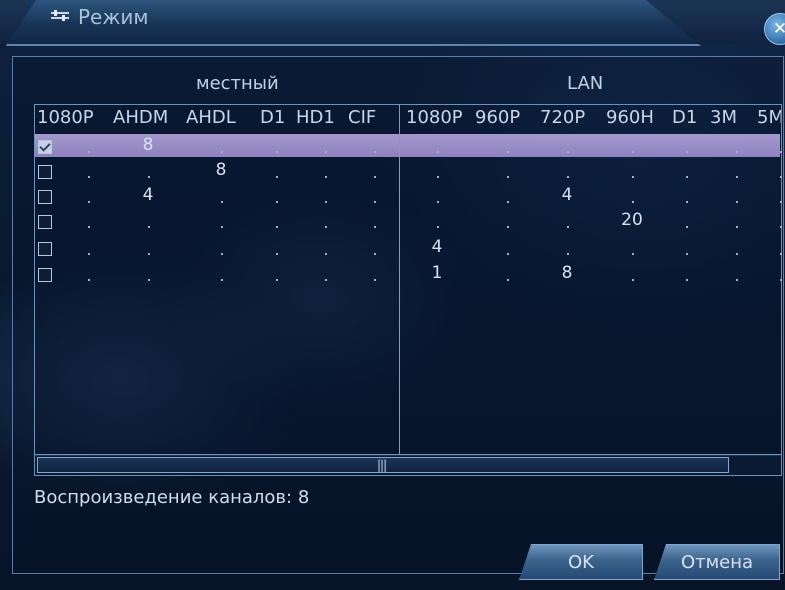 The image size is (785, 590). What do you see at coordinates (141, 117) in the screenshot?
I see `column-header-local: AHDM` at bounding box center [141, 117].